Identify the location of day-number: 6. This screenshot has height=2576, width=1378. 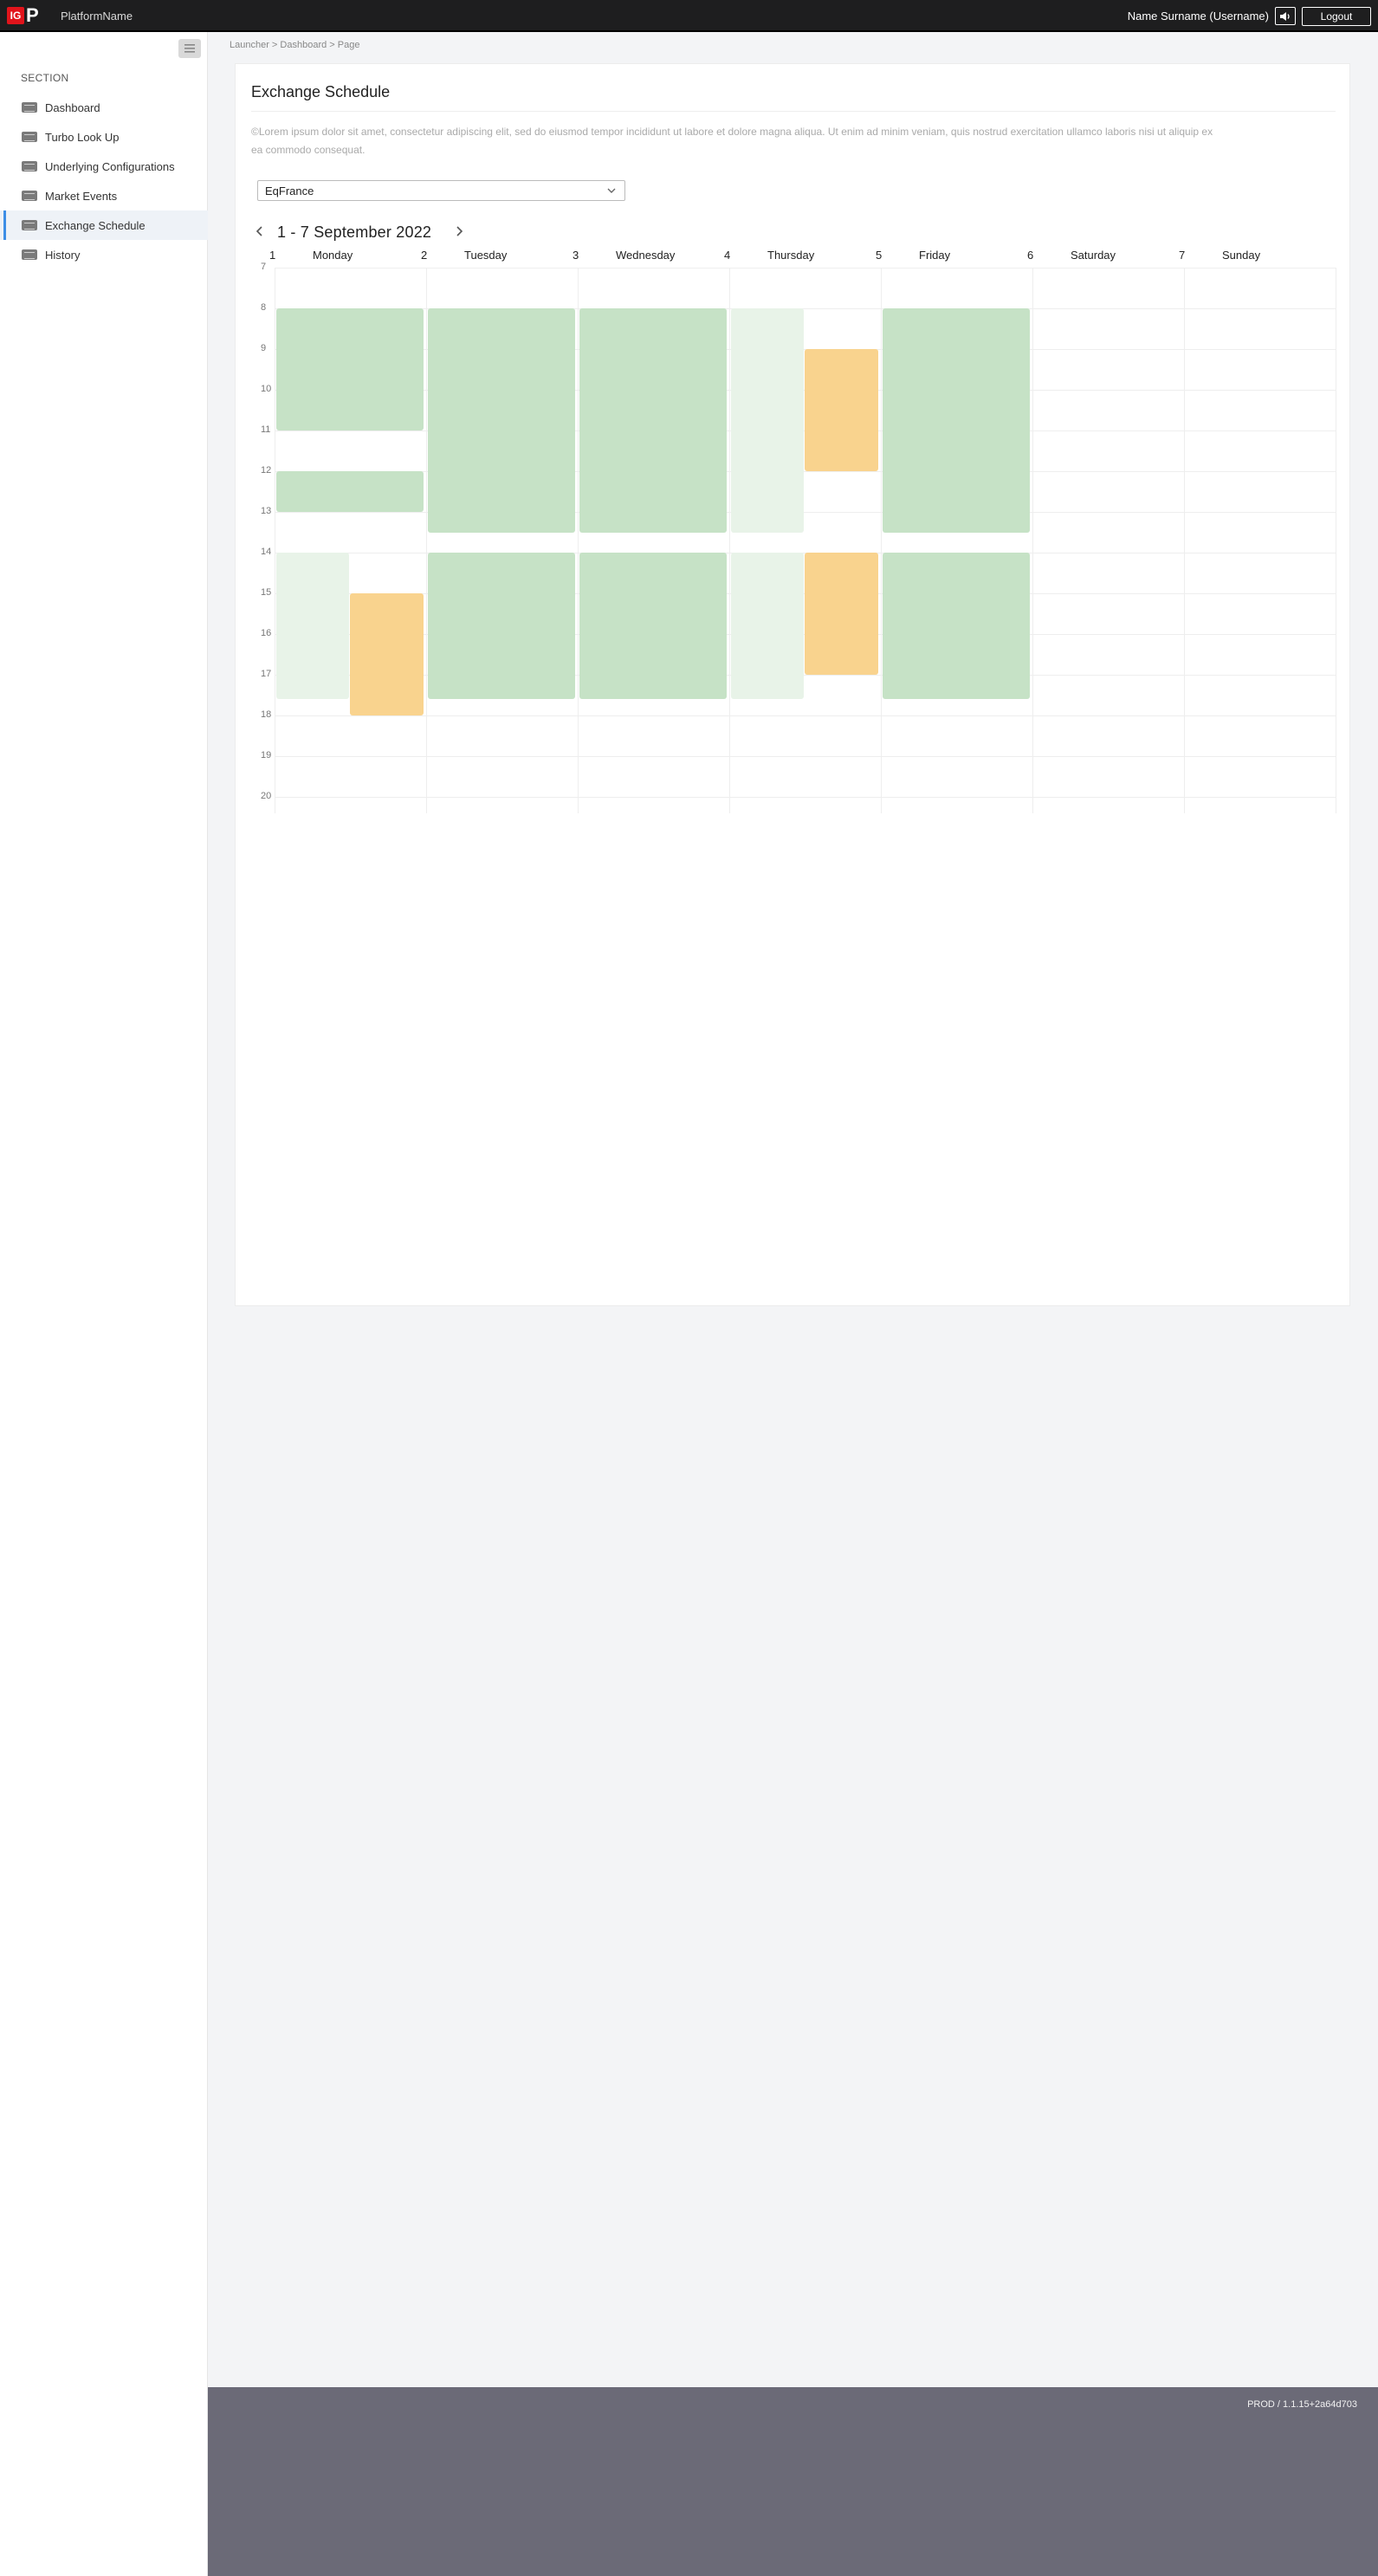
(1030, 255).